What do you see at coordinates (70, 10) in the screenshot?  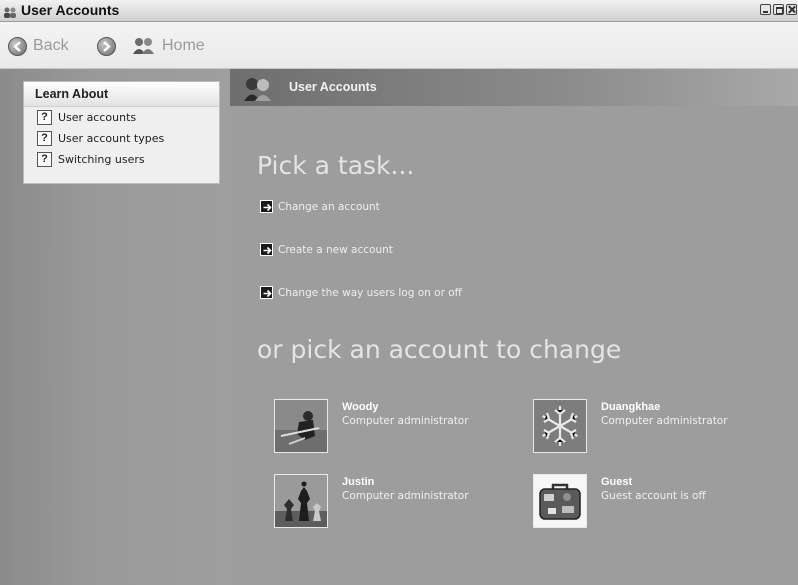 I see `window-title: User Accounts` at bounding box center [70, 10].